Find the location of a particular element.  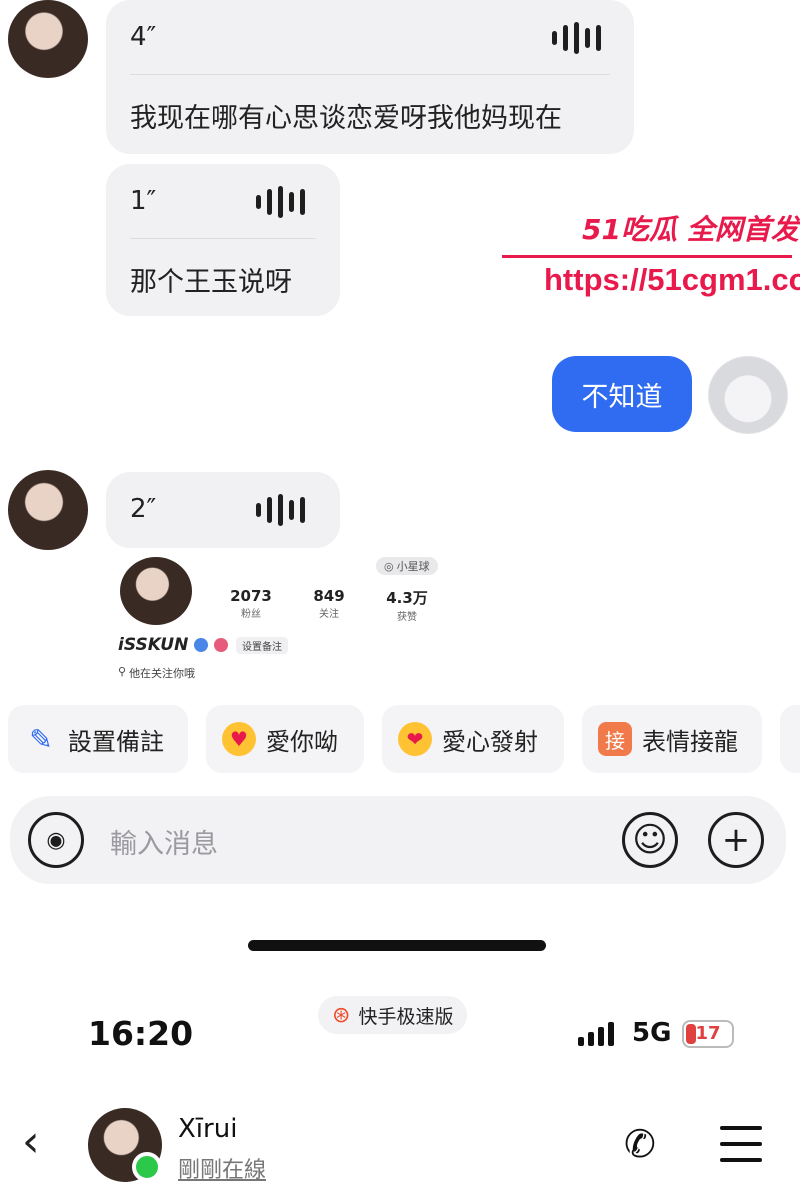

voice-transcript: 我现在哪有心思谈恋爱呀我他妈现在 is located at coordinates (346, 118).